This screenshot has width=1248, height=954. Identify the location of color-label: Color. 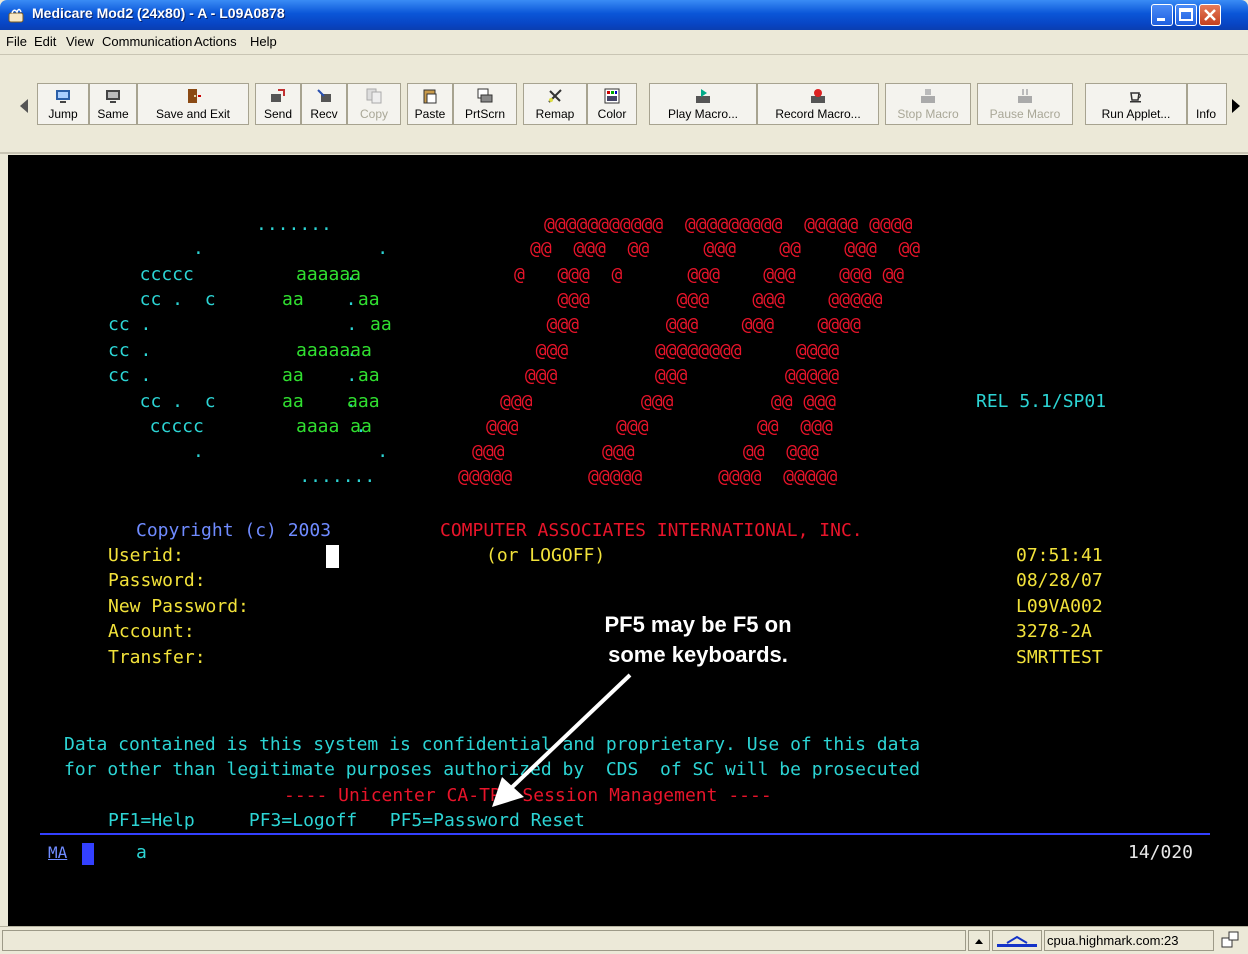
(612, 114).